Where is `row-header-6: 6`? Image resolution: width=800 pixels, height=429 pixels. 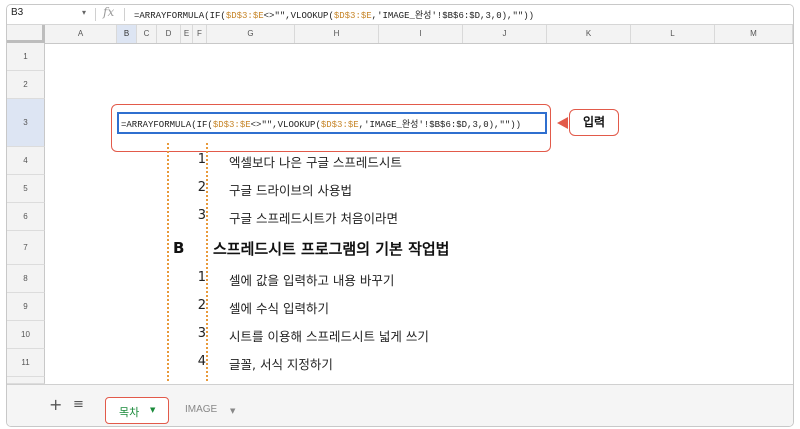 row-header-6: 6 is located at coordinates (26, 217).